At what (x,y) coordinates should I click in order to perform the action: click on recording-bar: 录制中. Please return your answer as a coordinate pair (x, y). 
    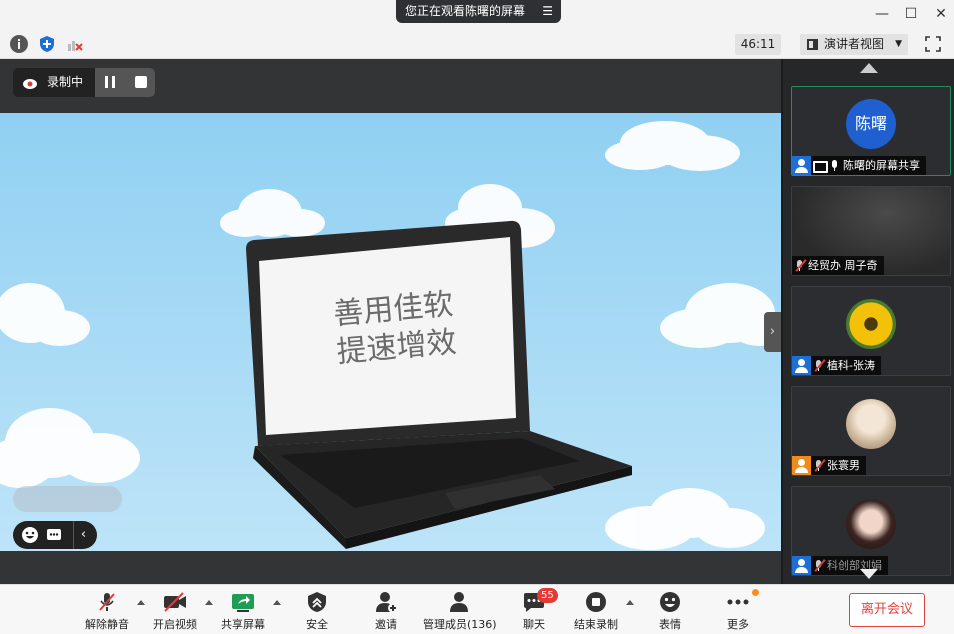
    Looking at the image, I should click on (84, 82).